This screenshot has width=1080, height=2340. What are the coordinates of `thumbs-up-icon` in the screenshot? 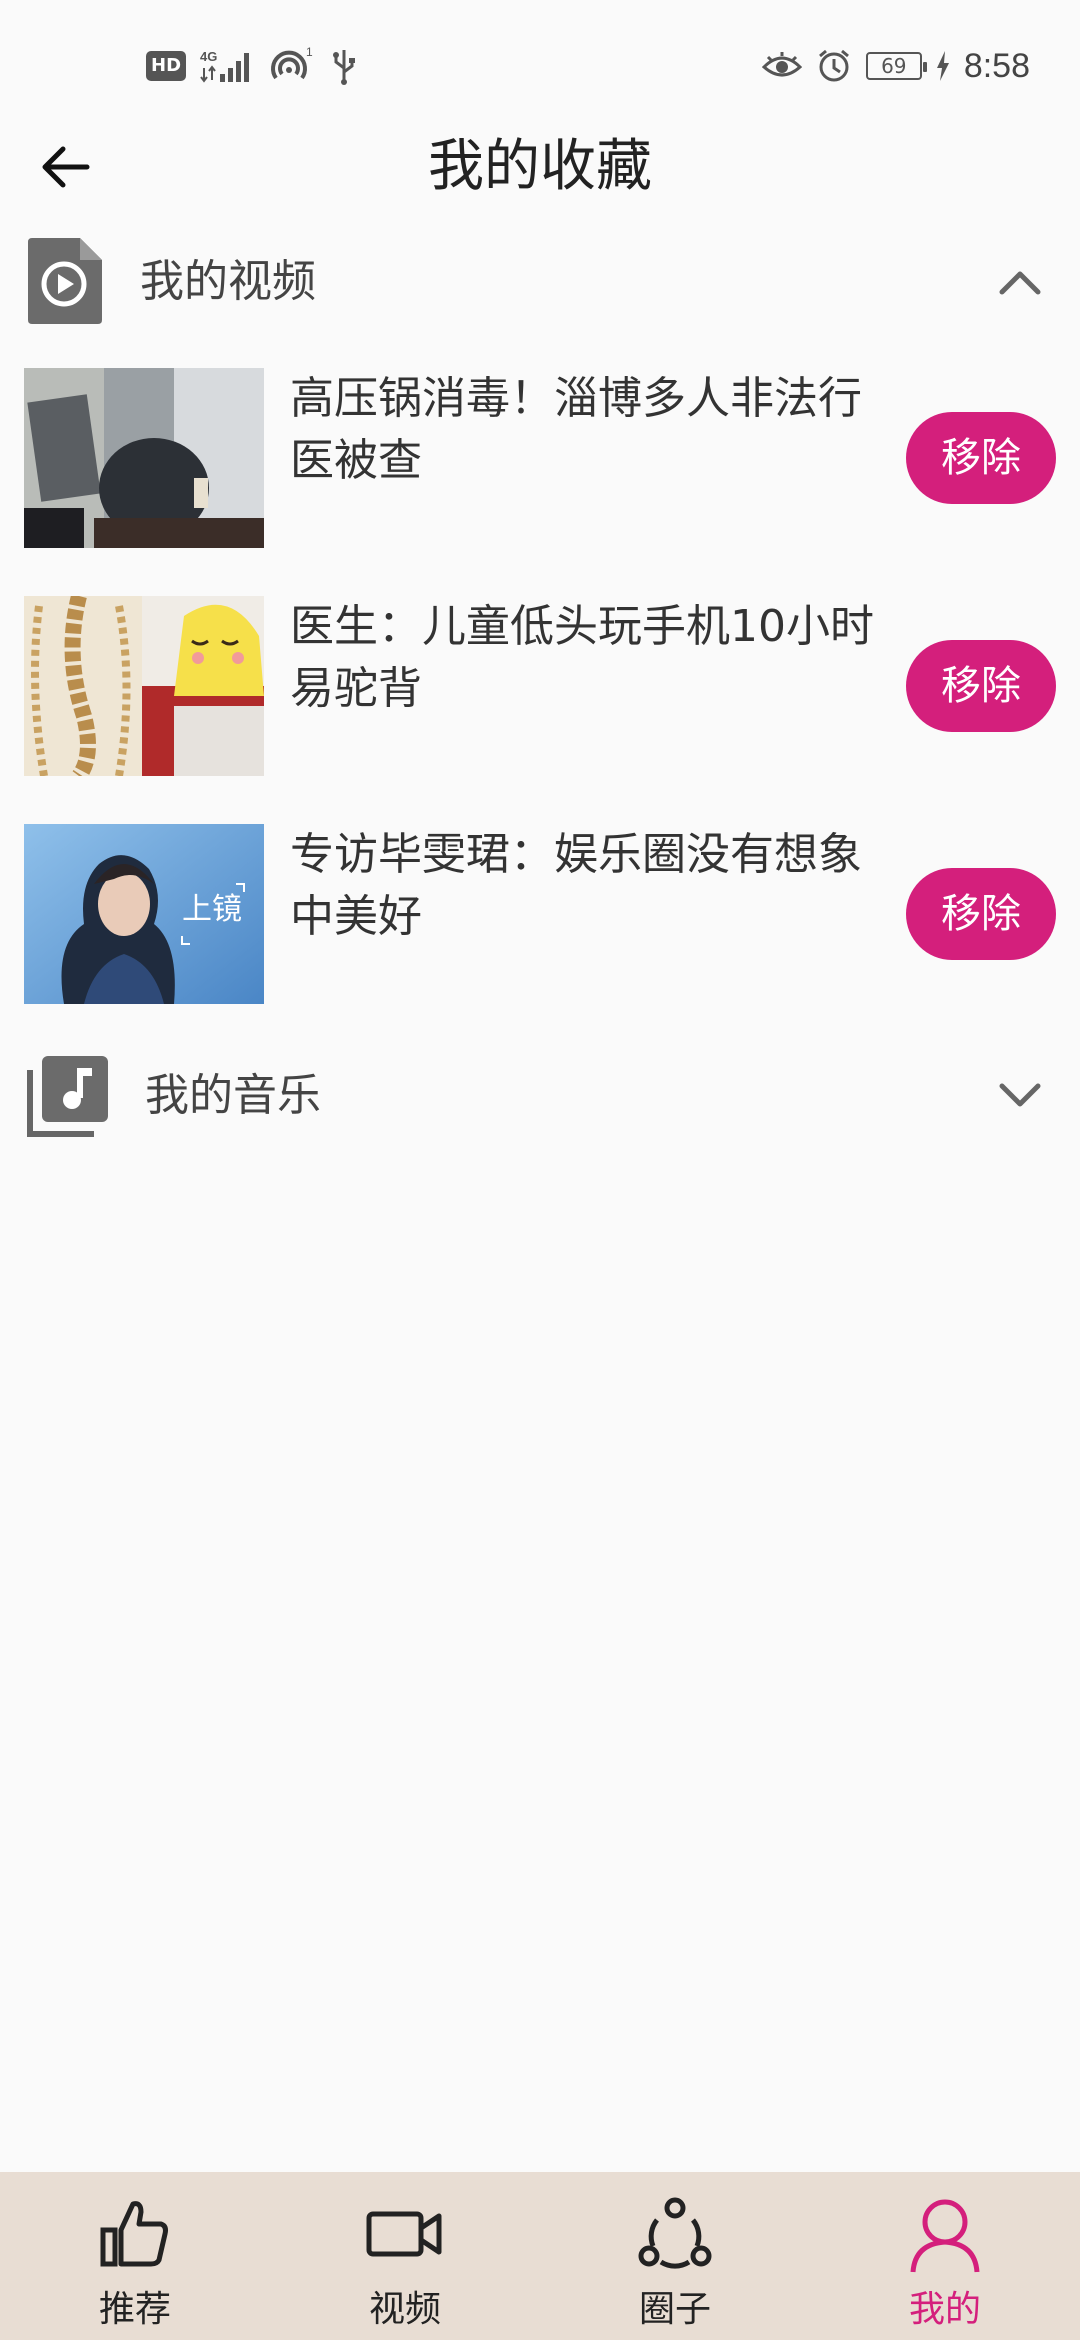 It's located at (135, 2234).